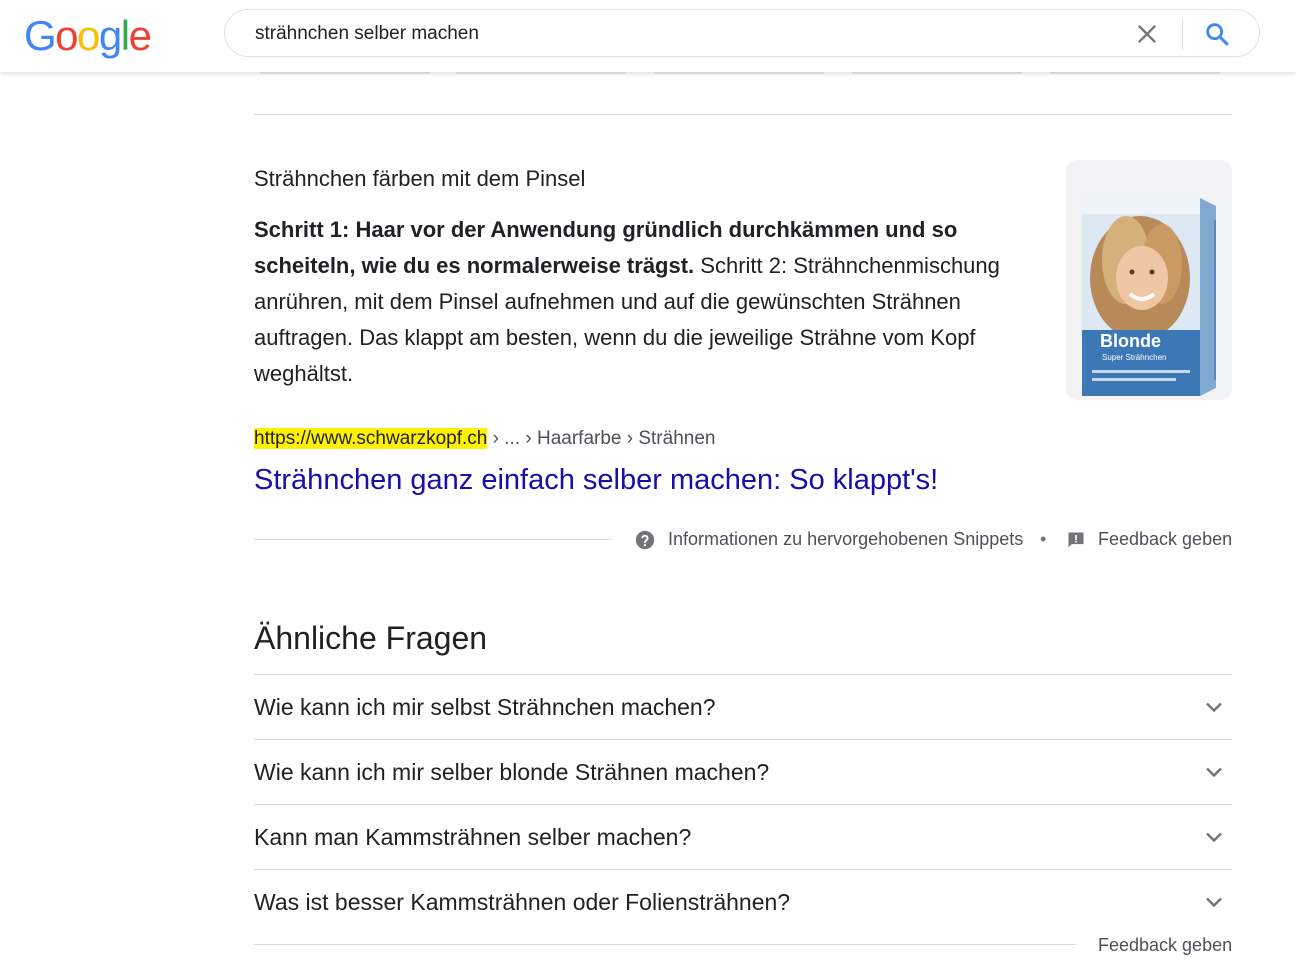 The width and height of the screenshot is (1296, 976). I want to click on logo-letter-o2: o, so click(88, 35).